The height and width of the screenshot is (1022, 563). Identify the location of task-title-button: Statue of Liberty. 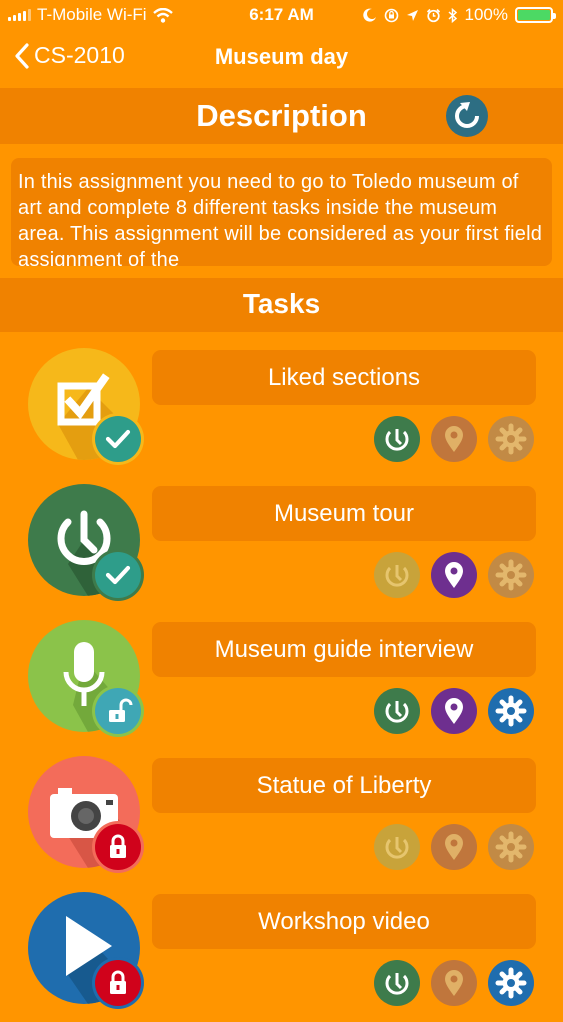
(344, 785).